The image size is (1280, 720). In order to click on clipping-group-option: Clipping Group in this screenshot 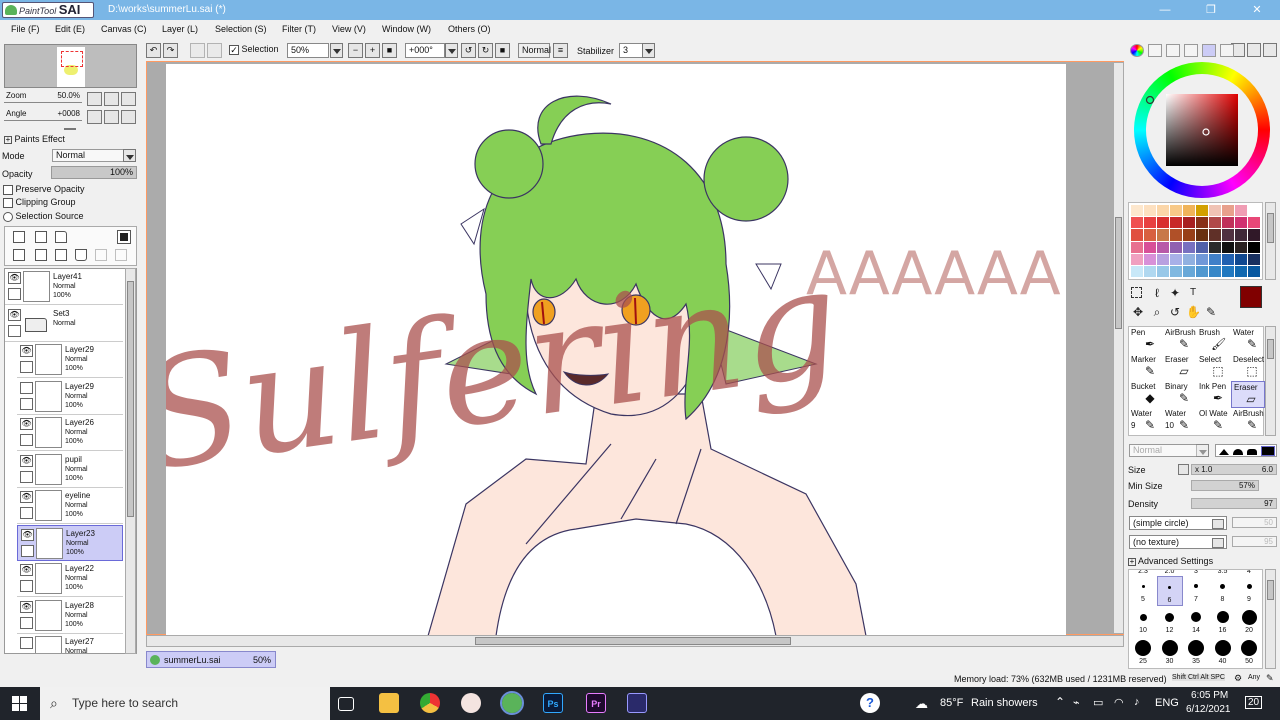, I will do `click(39, 202)`.